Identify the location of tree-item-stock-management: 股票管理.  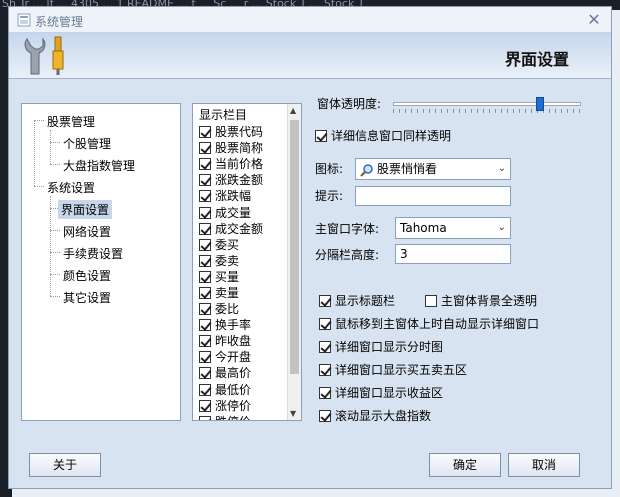
(71, 121).